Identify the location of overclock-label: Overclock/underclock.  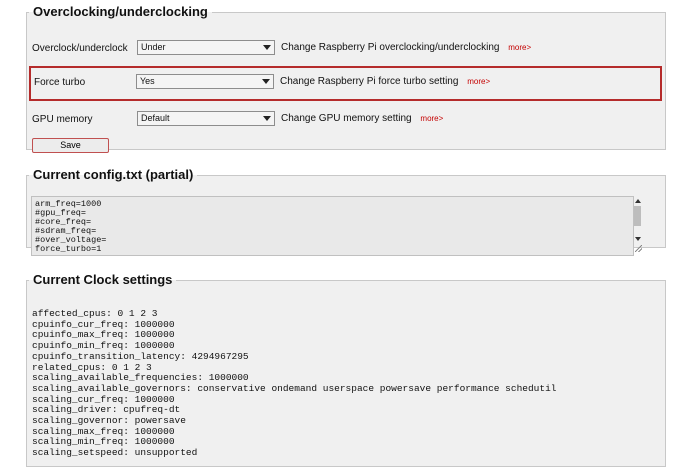
(80, 48).